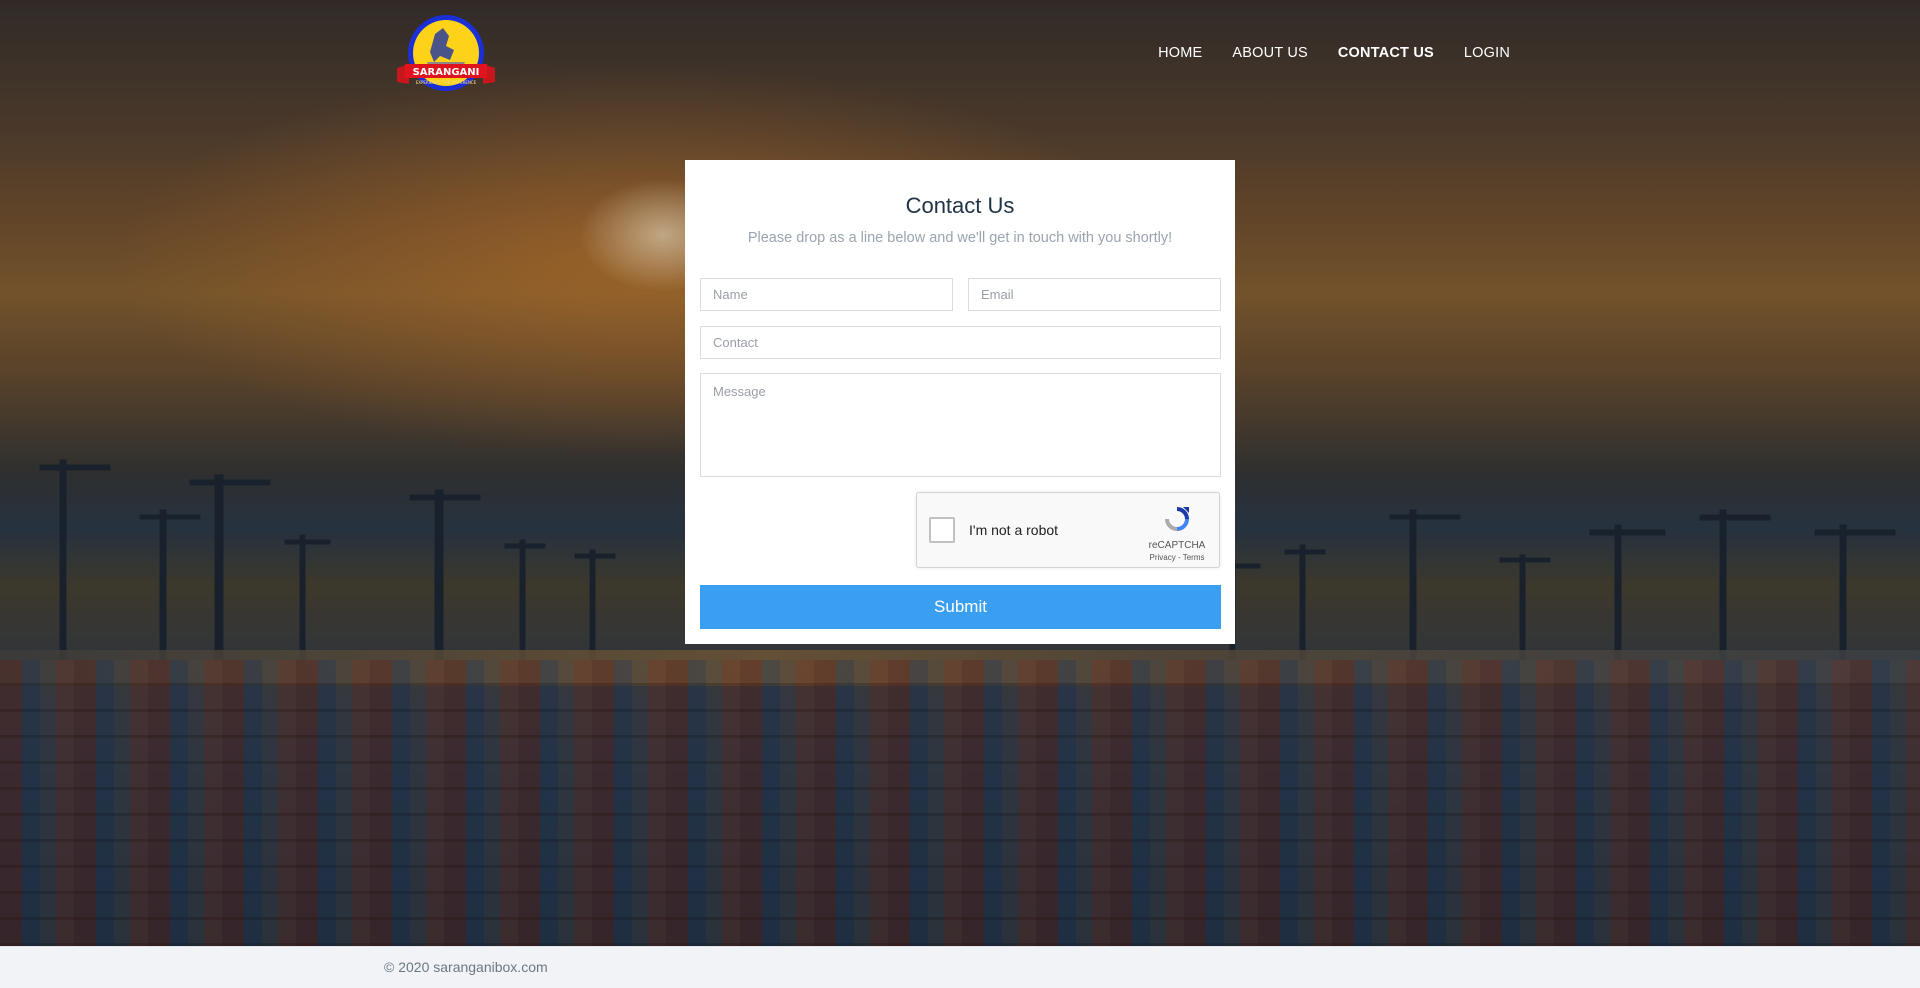  I want to click on recaptcha-label: I'm not a robot, so click(1014, 530).